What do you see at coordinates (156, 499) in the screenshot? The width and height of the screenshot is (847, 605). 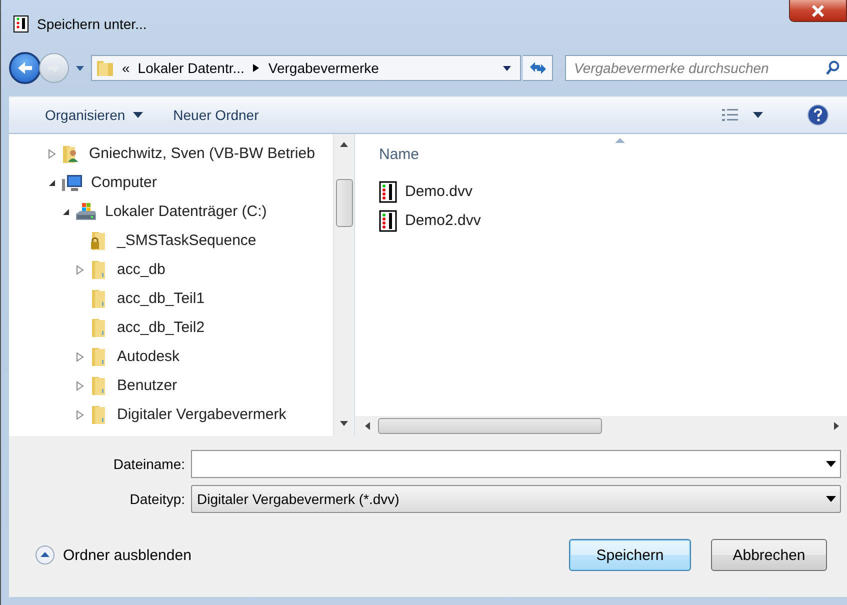 I see `field-label: Dateityp:` at bounding box center [156, 499].